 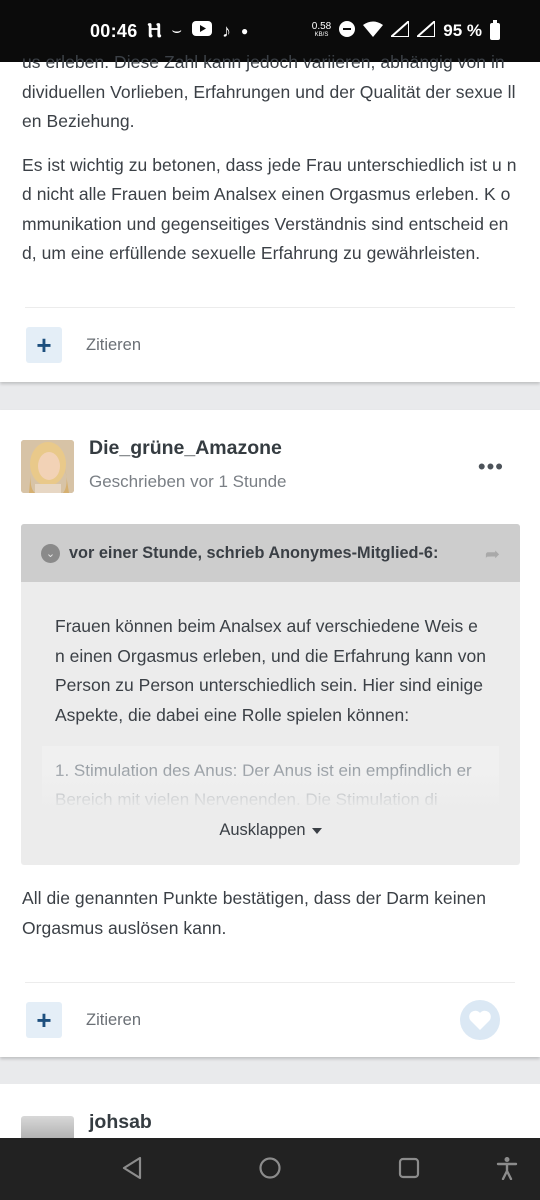 What do you see at coordinates (132, 1170) in the screenshot?
I see `back-icon` at bounding box center [132, 1170].